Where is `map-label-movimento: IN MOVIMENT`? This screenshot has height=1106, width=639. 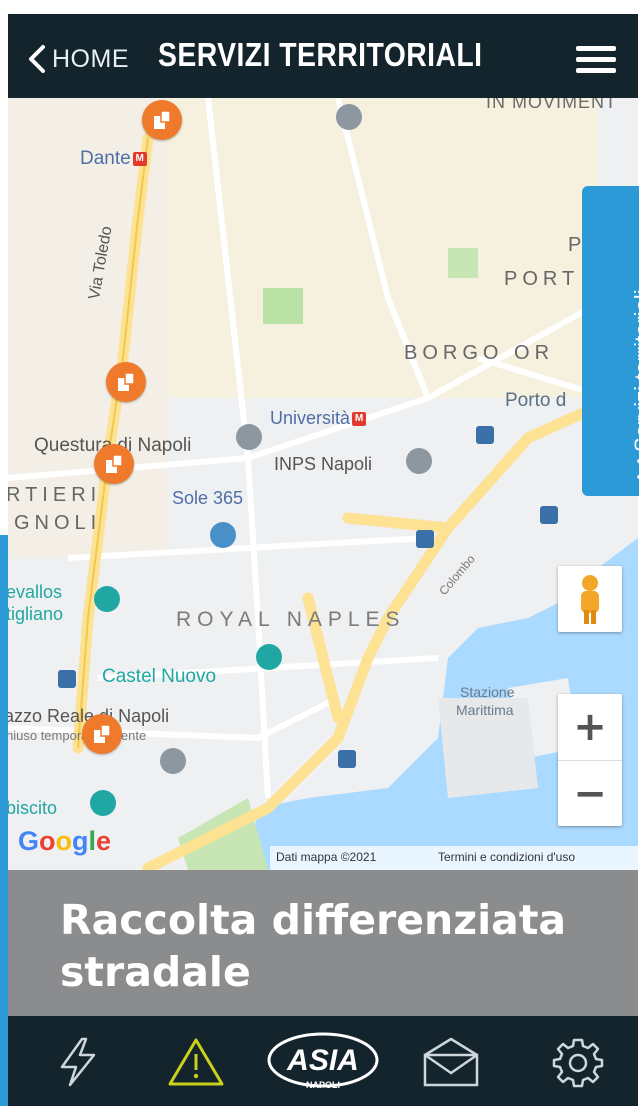
map-label-movimento: IN MOVIMENT is located at coordinates (551, 105).